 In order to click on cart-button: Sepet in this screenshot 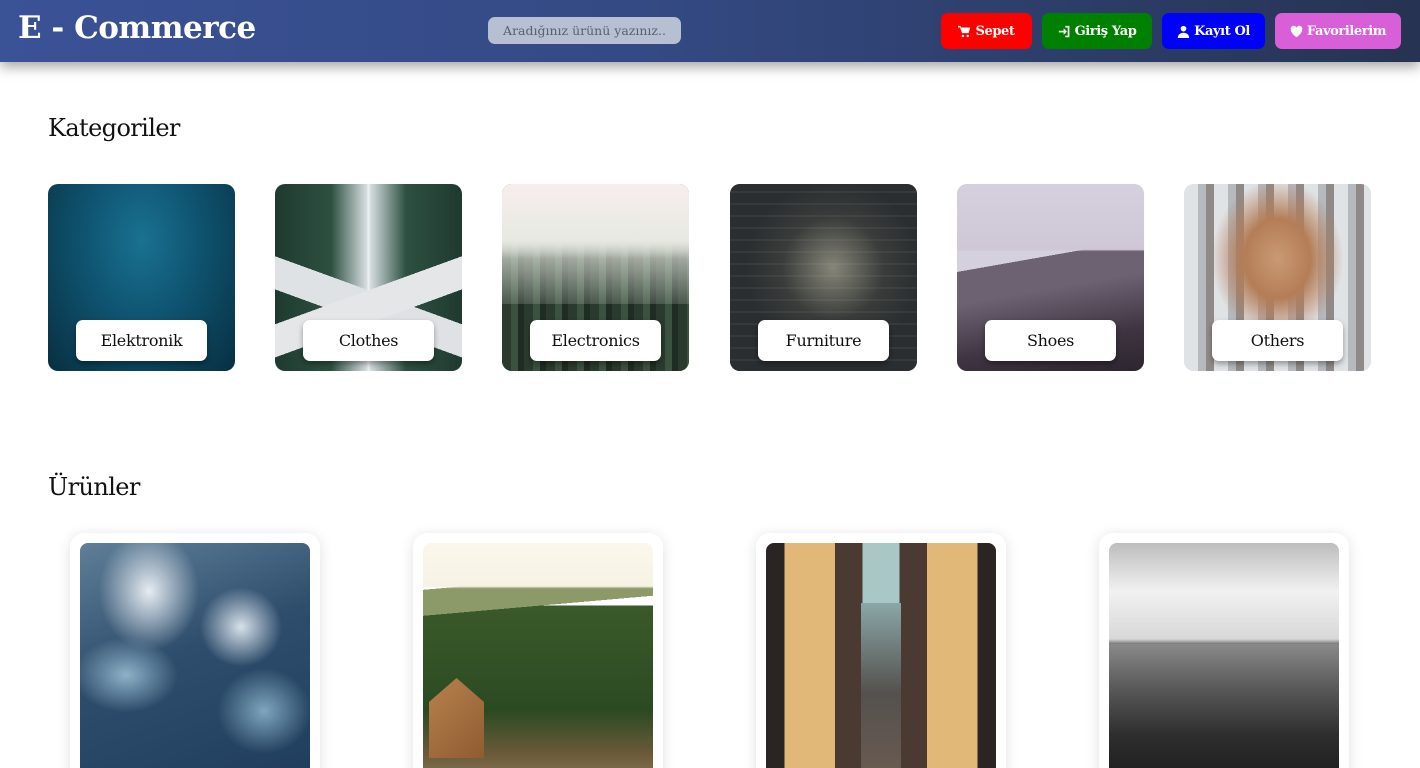, I will do `click(986, 31)`.